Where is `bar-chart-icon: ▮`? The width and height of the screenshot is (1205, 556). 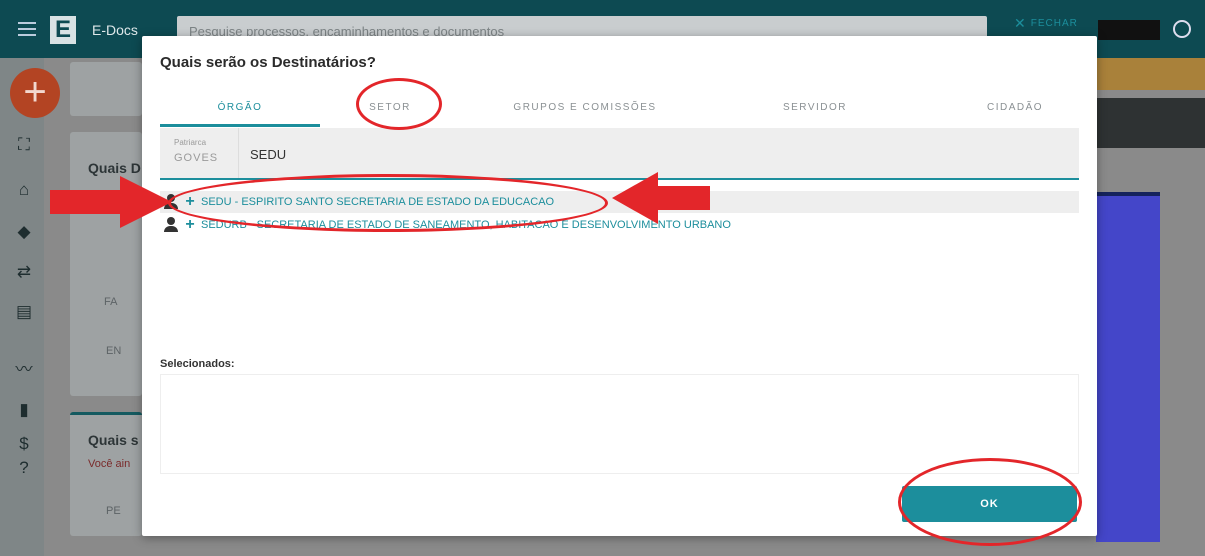
bar-chart-icon: ▮ is located at coordinates (24, 410).